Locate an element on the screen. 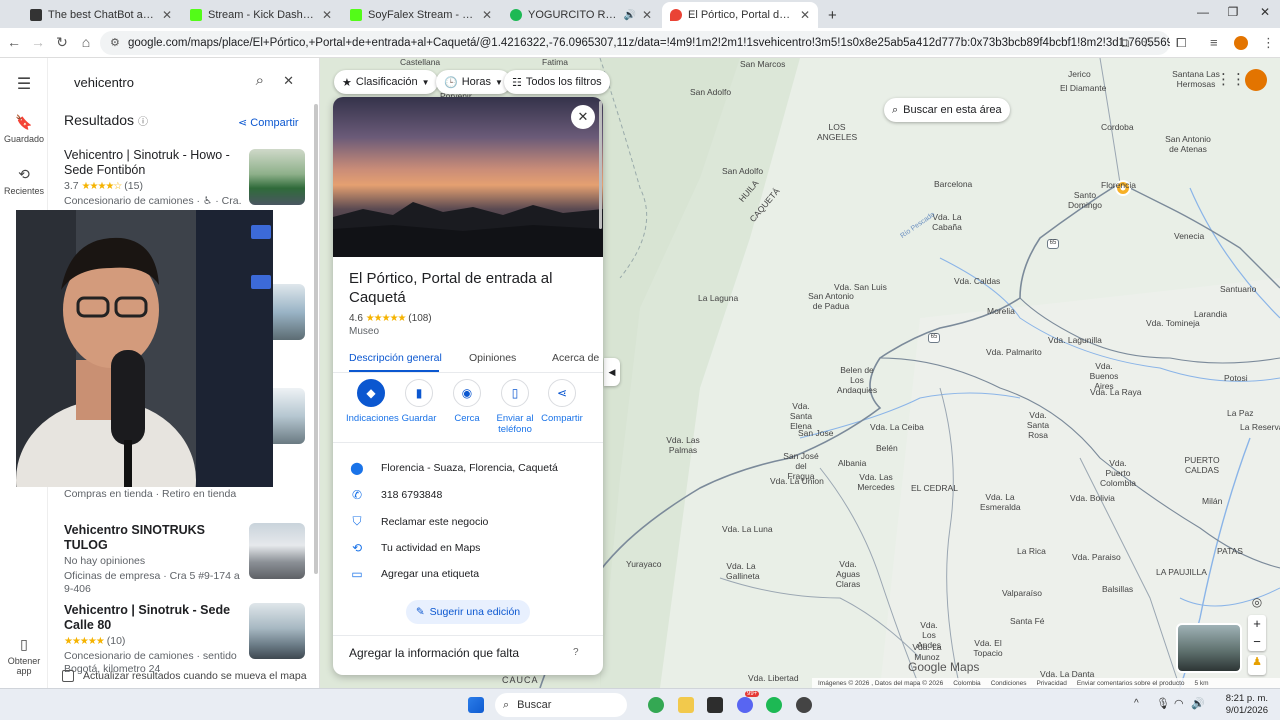  hours-filter-chip: 🕒 Horas ▼ is located at coordinates (473, 82).